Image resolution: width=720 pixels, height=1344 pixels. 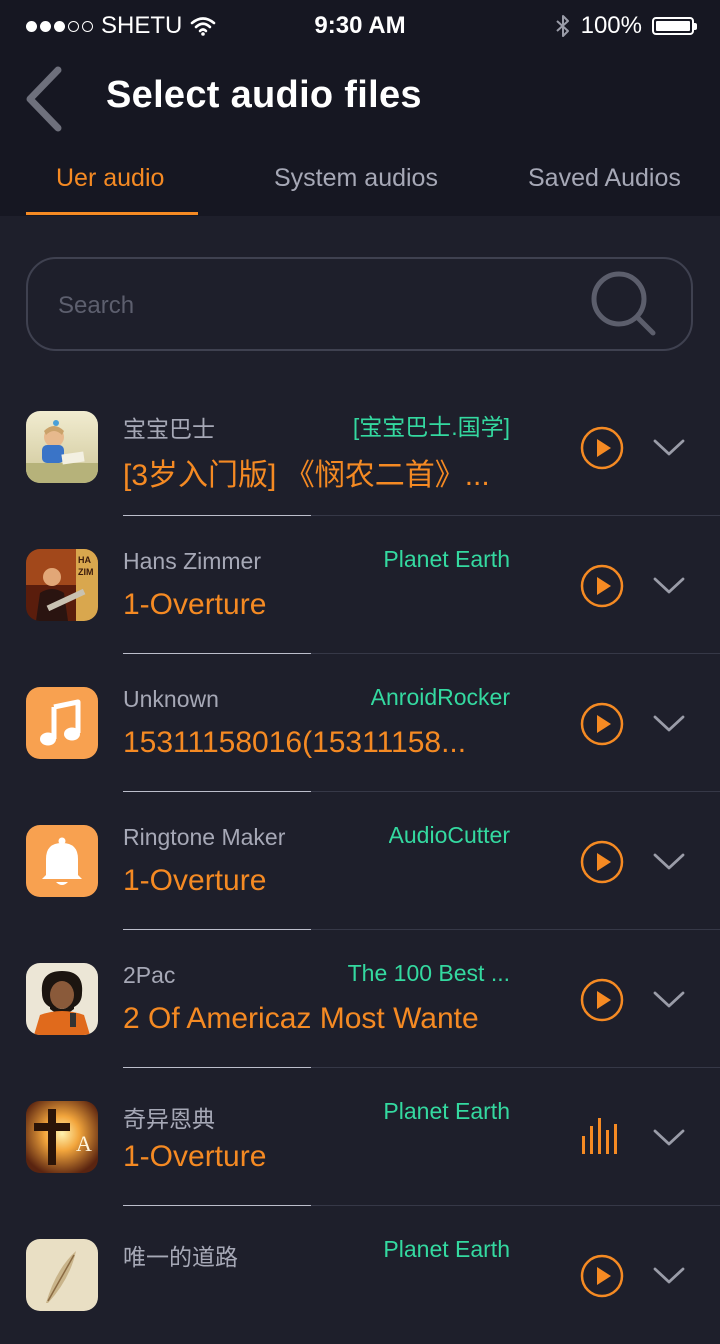 I want to click on page-title: Select audio files, so click(x=264, y=95).